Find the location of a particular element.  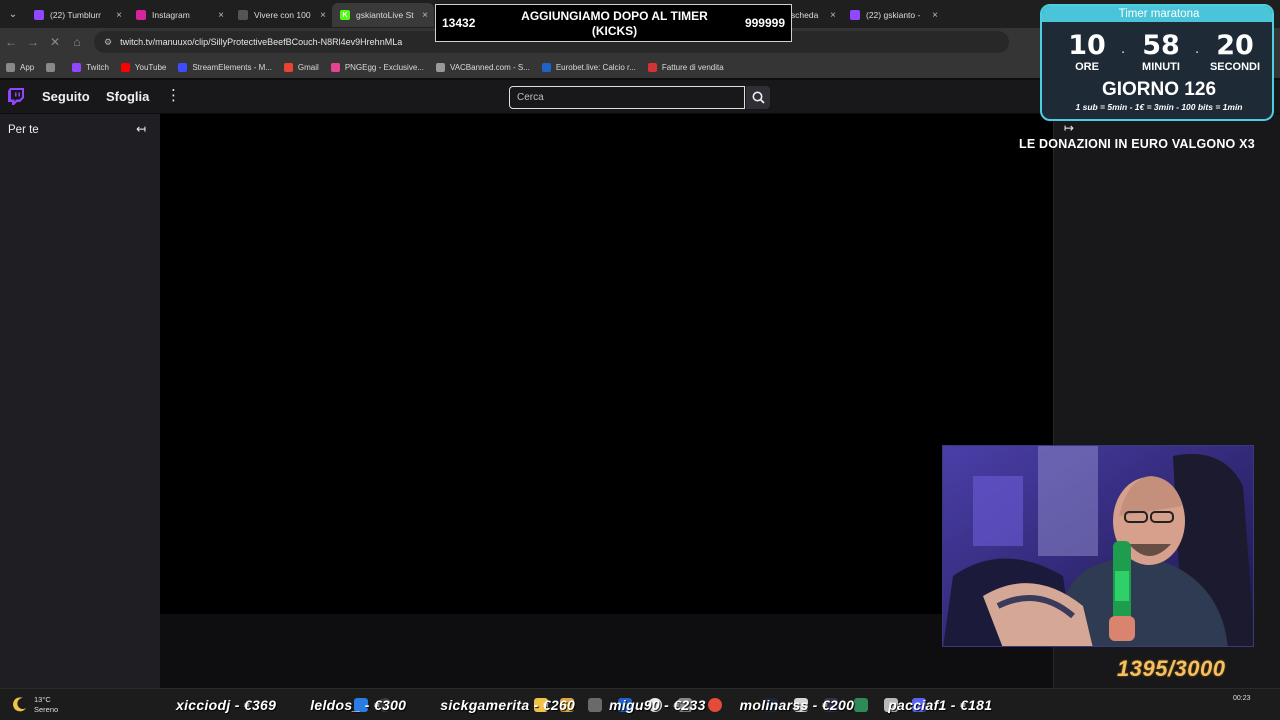

browser-tab: (22) gskianto - × is located at coordinates (893, 15).